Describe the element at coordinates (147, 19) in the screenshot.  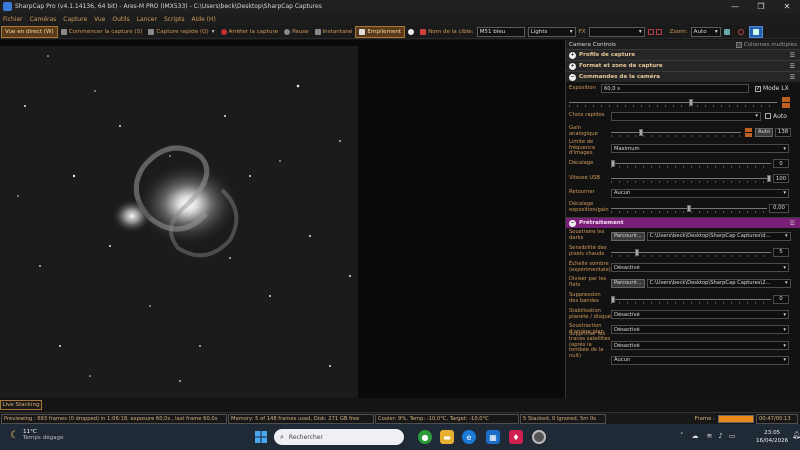
I see `menu-launch: Lancer` at that location.